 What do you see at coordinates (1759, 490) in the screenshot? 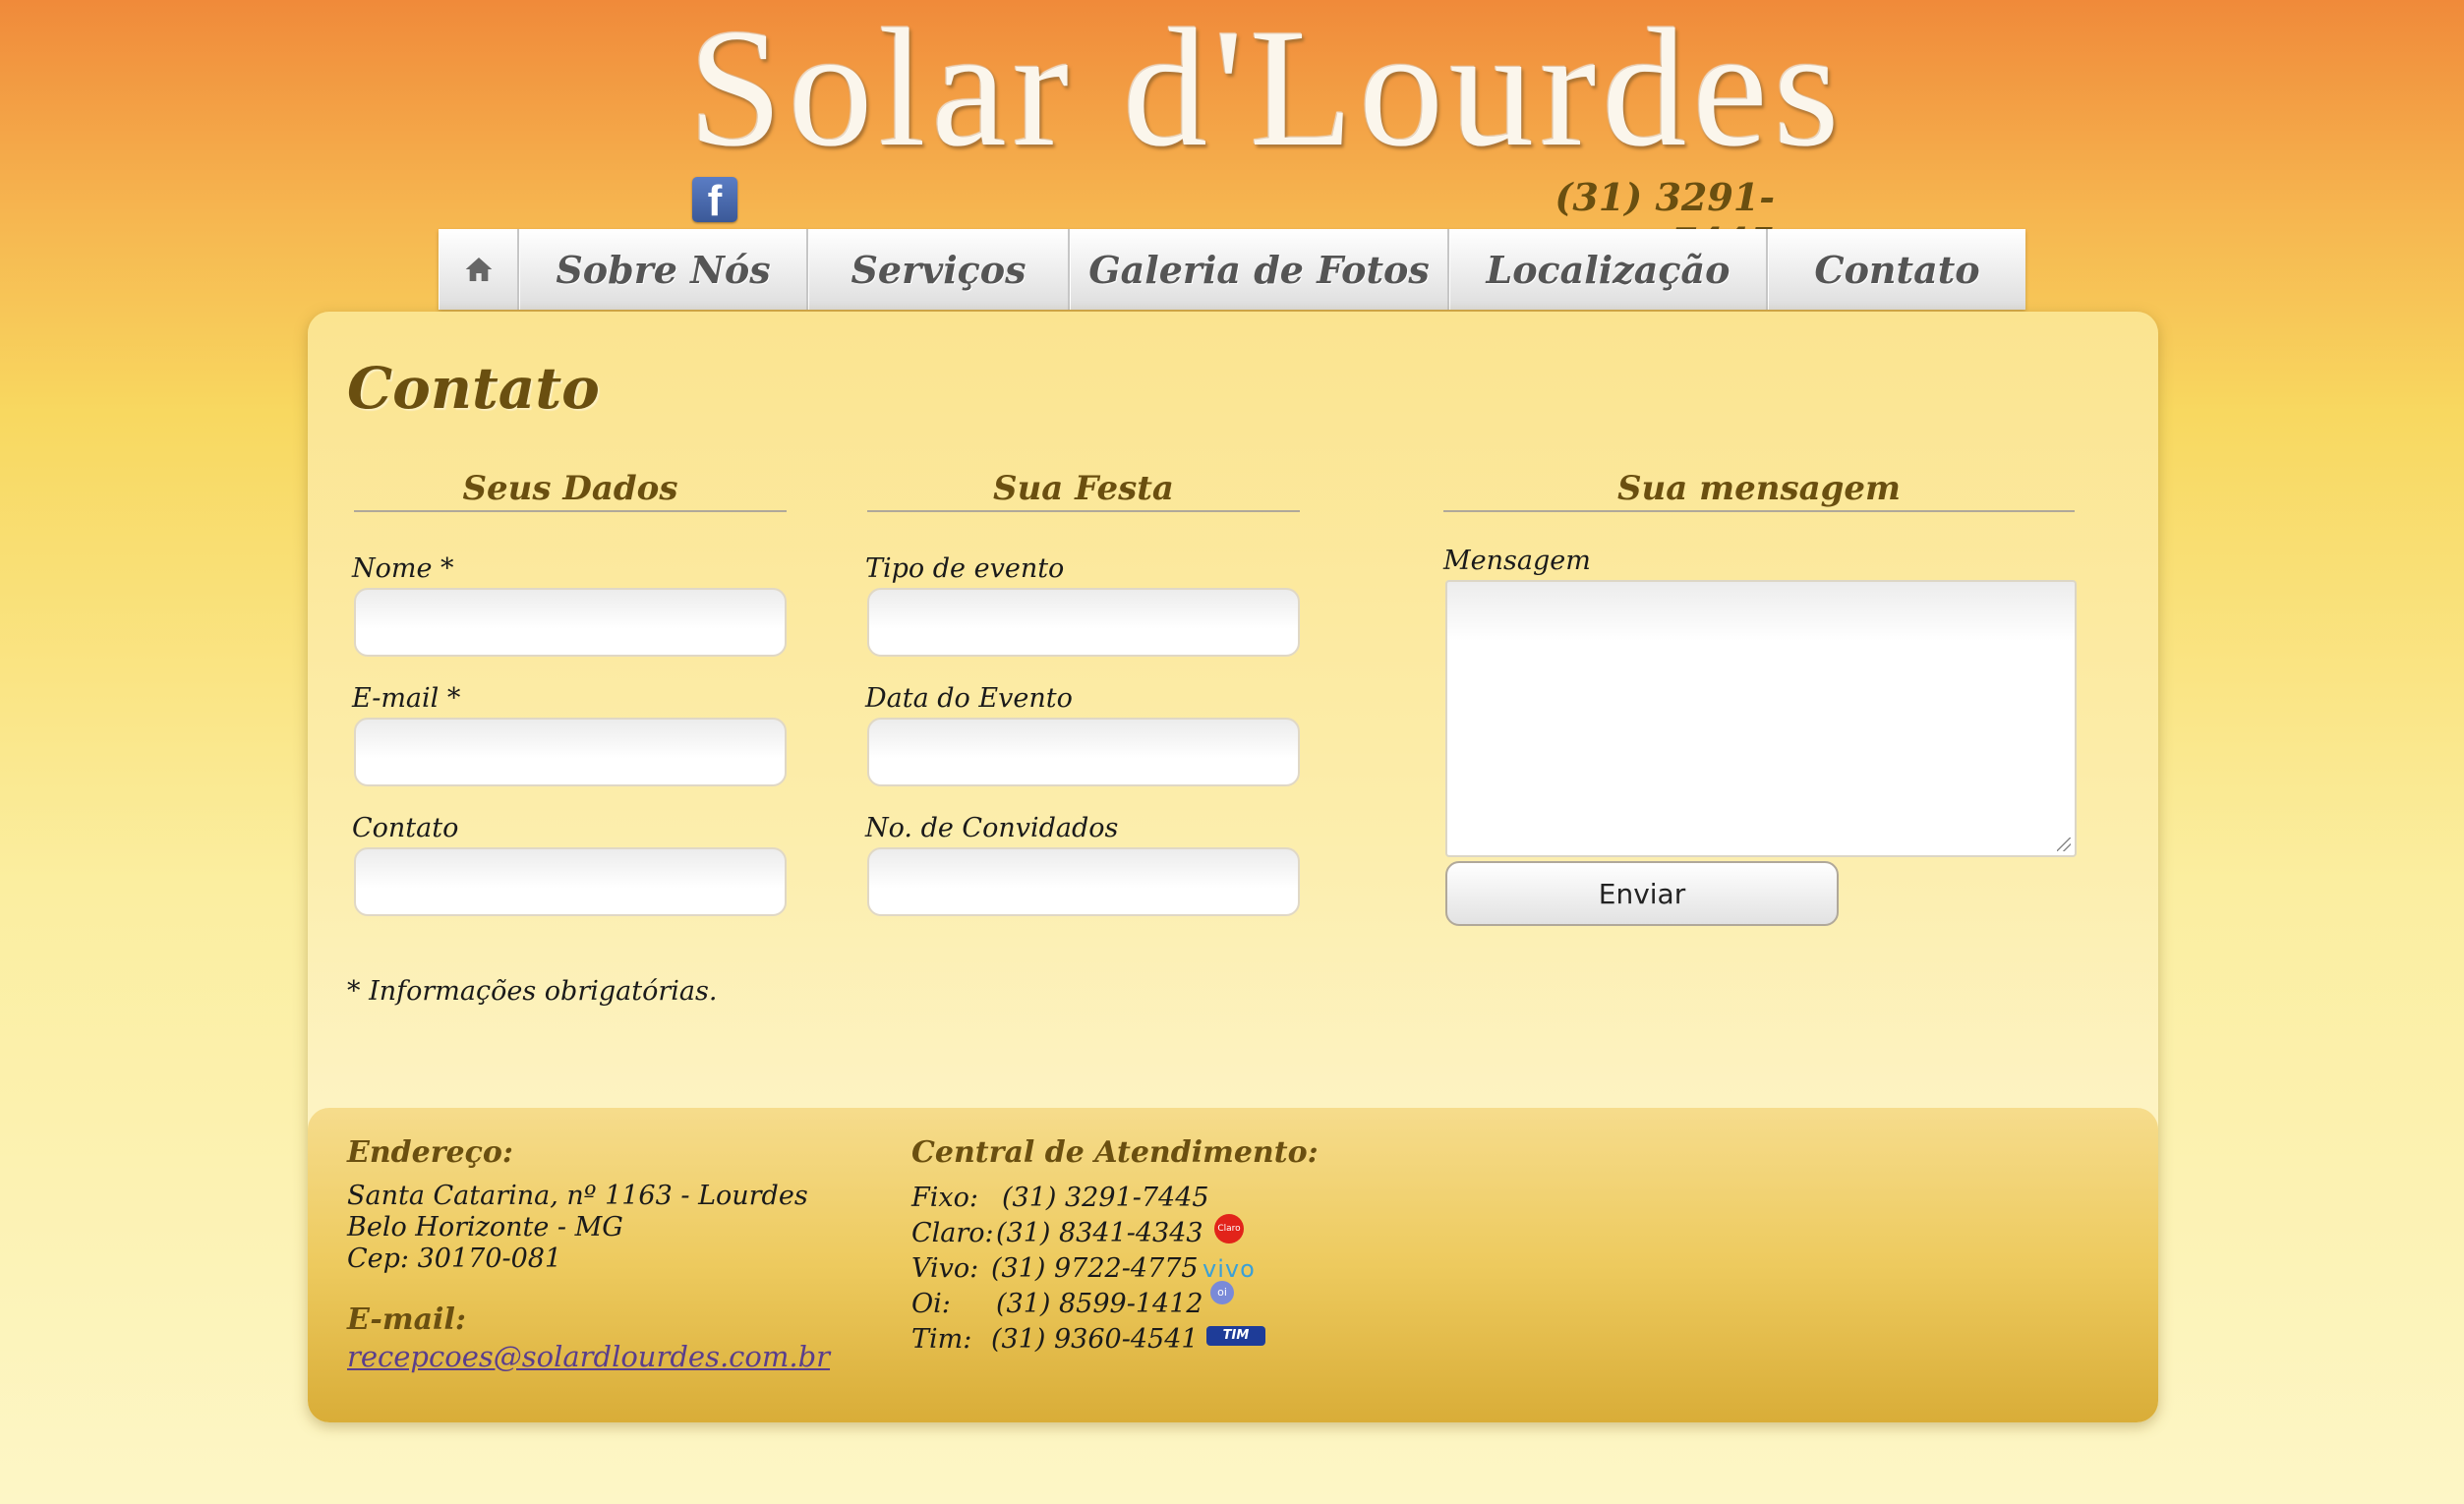
I see `section-title-sua-mensagem: Sua mensagem` at bounding box center [1759, 490].